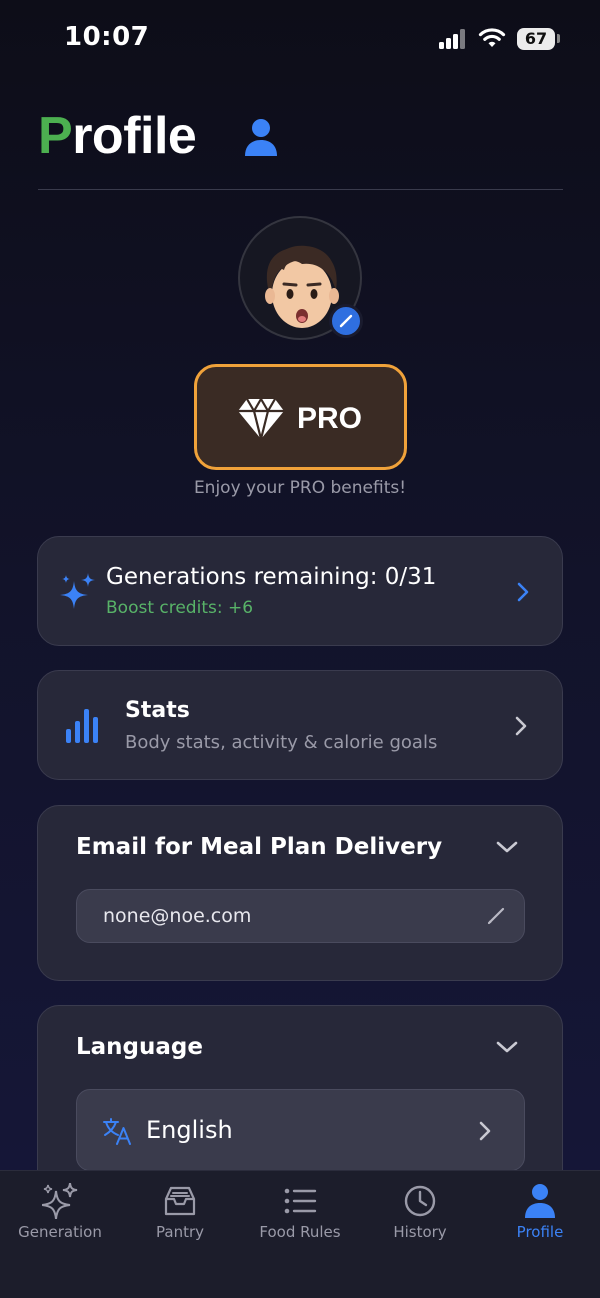  What do you see at coordinates (60, 1232) in the screenshot?
I see `tab-label: Generation` at bounding box center [60, 1232].